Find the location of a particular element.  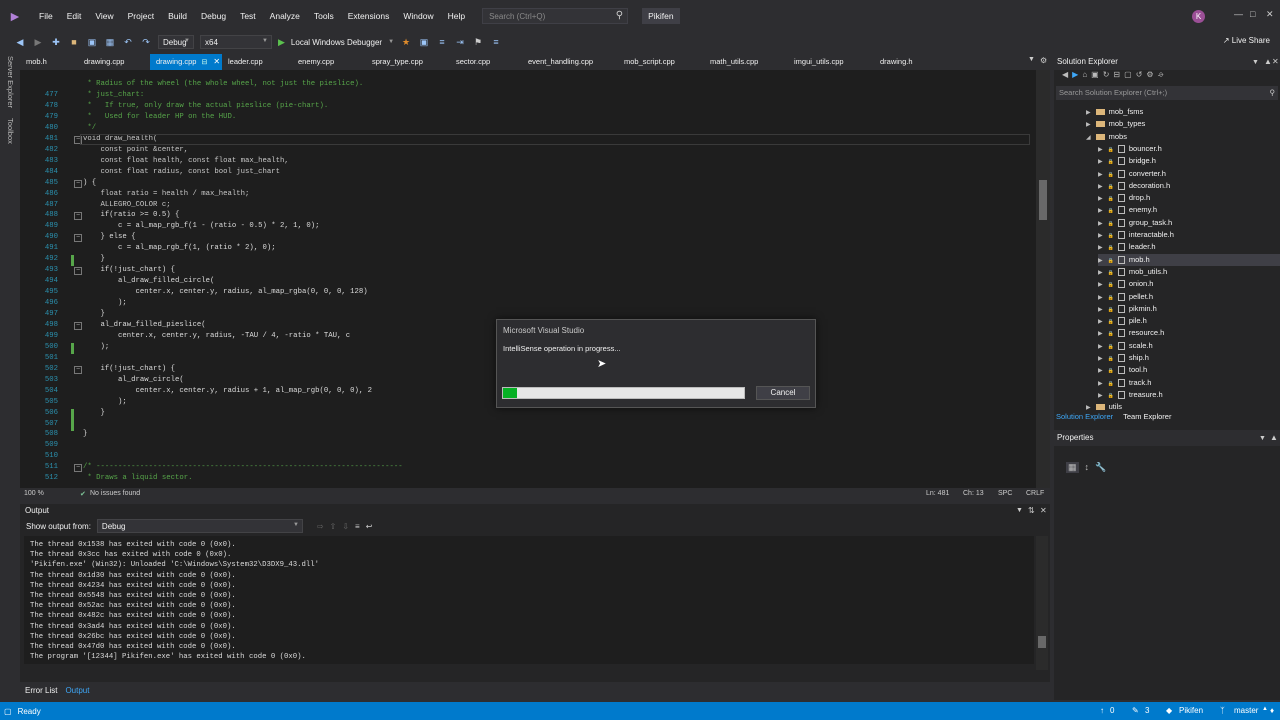

categorized-icon: ▦ is located at coordinates (1072, 467).